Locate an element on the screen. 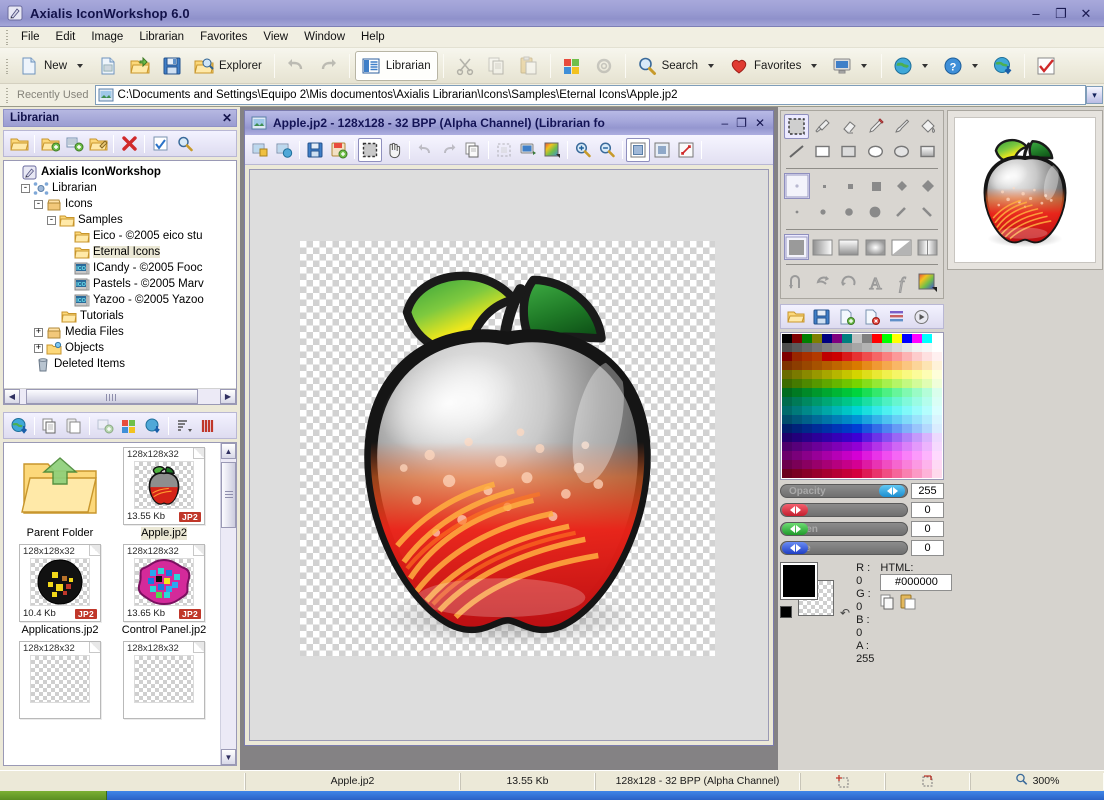 The image size is (1104, 800). red-slider: Red is located at coordinates (844, 510).